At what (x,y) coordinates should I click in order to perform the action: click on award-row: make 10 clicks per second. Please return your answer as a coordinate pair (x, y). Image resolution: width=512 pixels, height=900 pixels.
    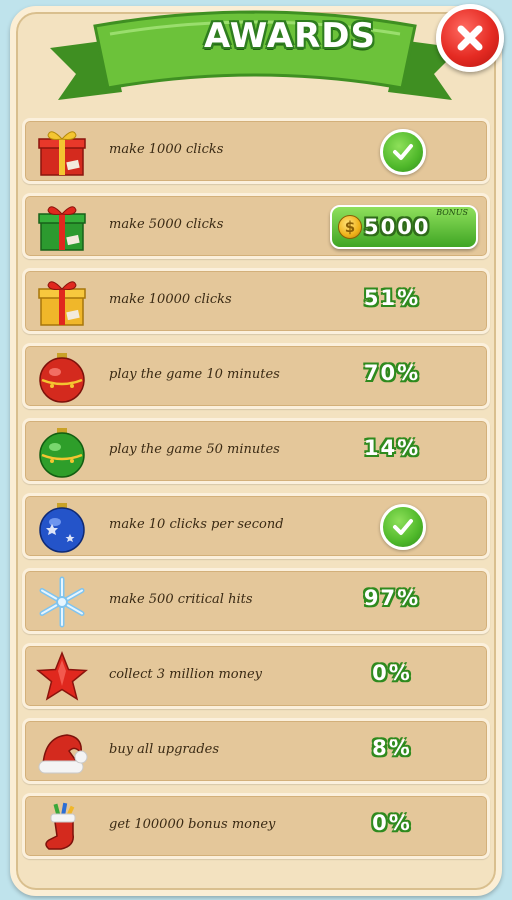
    Looking at the image, I should click on (256, 526).